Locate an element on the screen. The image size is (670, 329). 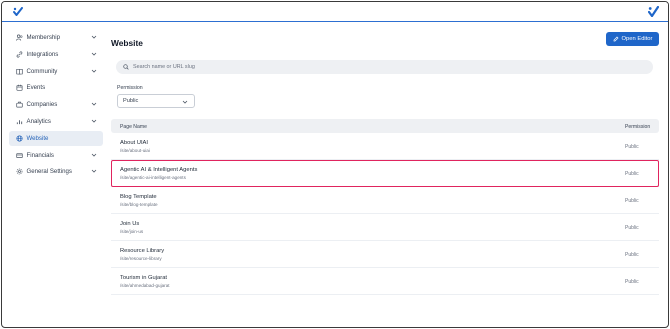
users-icon is located at coordinates (19, 37).